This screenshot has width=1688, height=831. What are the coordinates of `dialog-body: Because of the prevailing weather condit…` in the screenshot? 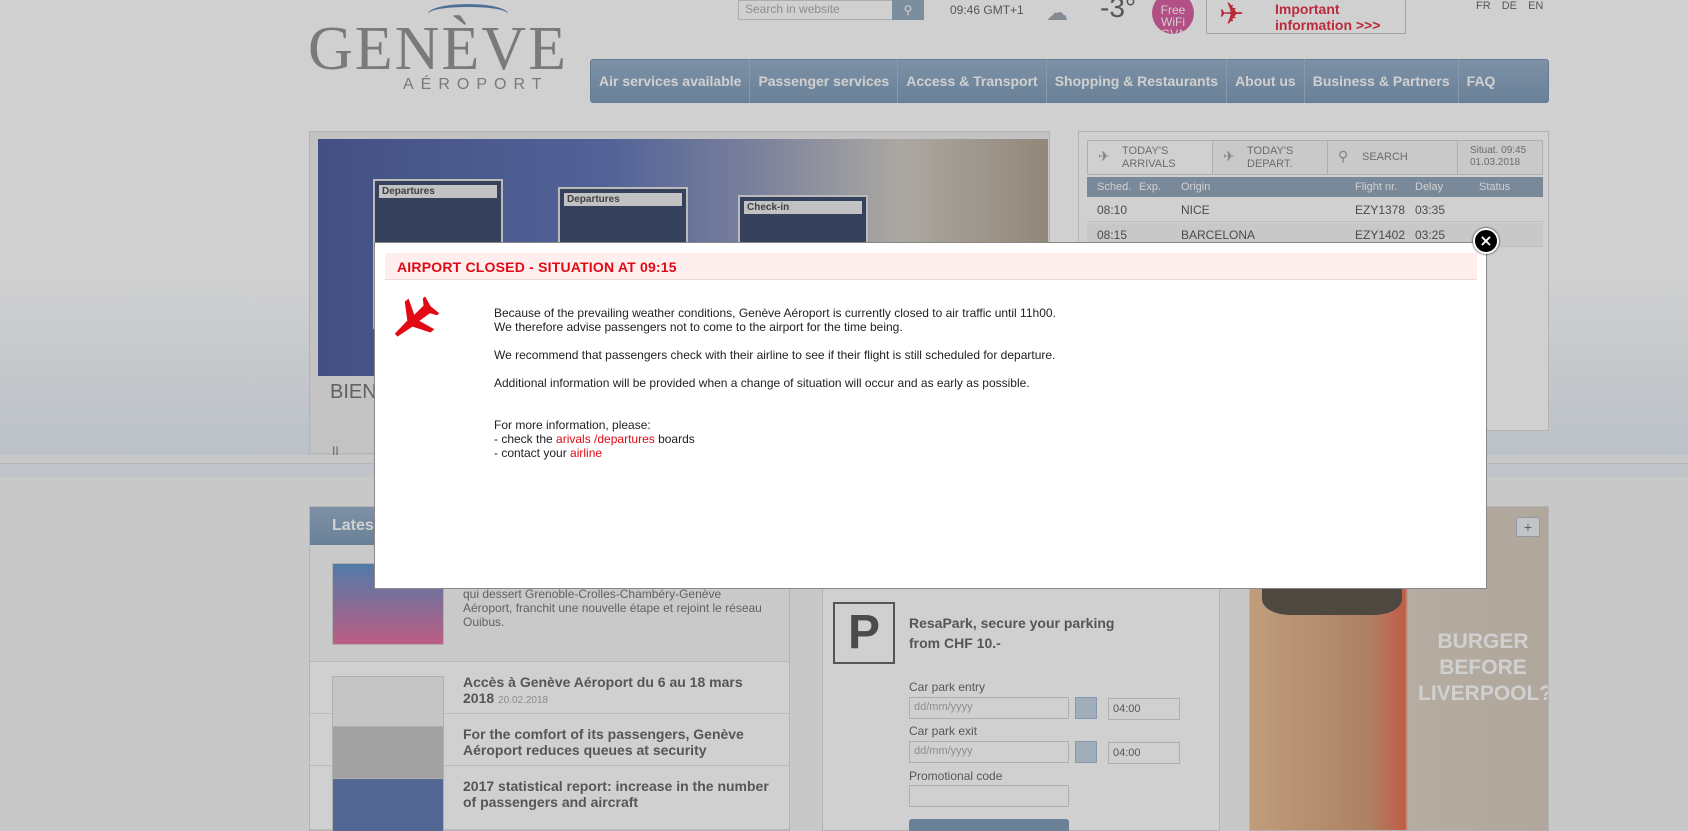 It's located at (894, 383).